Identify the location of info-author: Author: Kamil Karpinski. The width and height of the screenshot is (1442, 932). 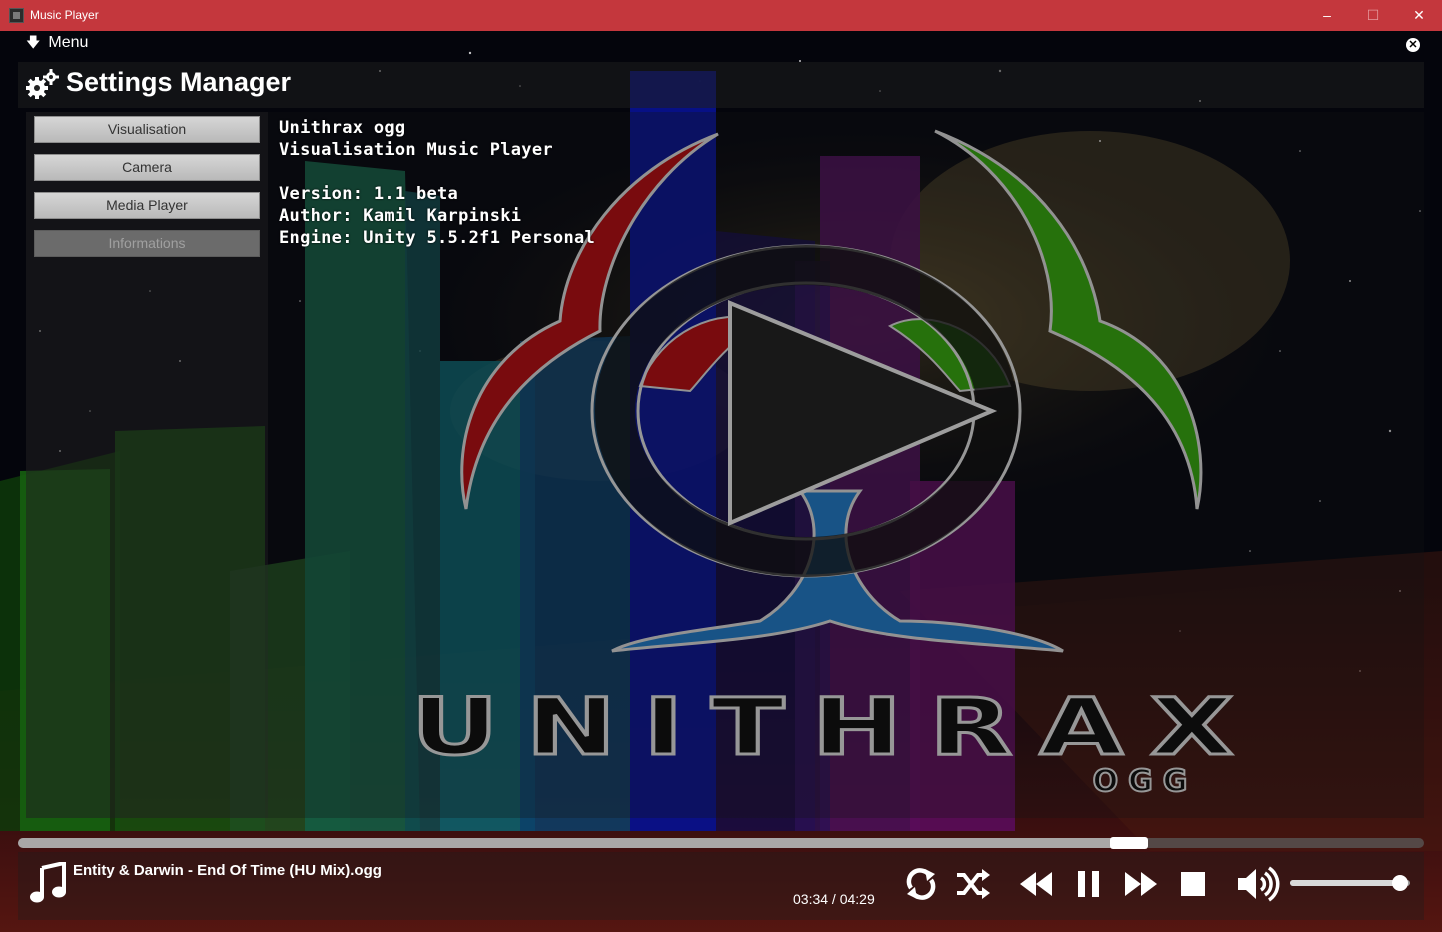
(400, 216).